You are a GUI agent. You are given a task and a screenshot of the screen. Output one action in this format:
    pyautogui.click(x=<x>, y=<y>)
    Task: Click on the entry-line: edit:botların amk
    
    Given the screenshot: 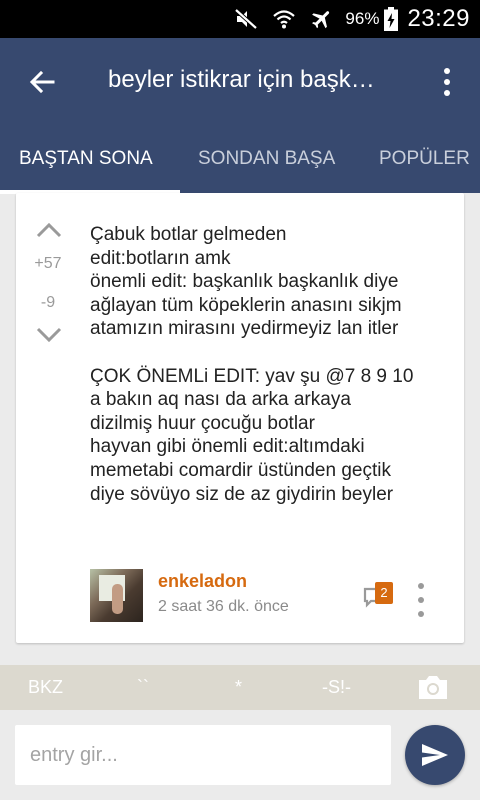 What is the action you would take?
    pyautogui.click(x=160, y=258)
    